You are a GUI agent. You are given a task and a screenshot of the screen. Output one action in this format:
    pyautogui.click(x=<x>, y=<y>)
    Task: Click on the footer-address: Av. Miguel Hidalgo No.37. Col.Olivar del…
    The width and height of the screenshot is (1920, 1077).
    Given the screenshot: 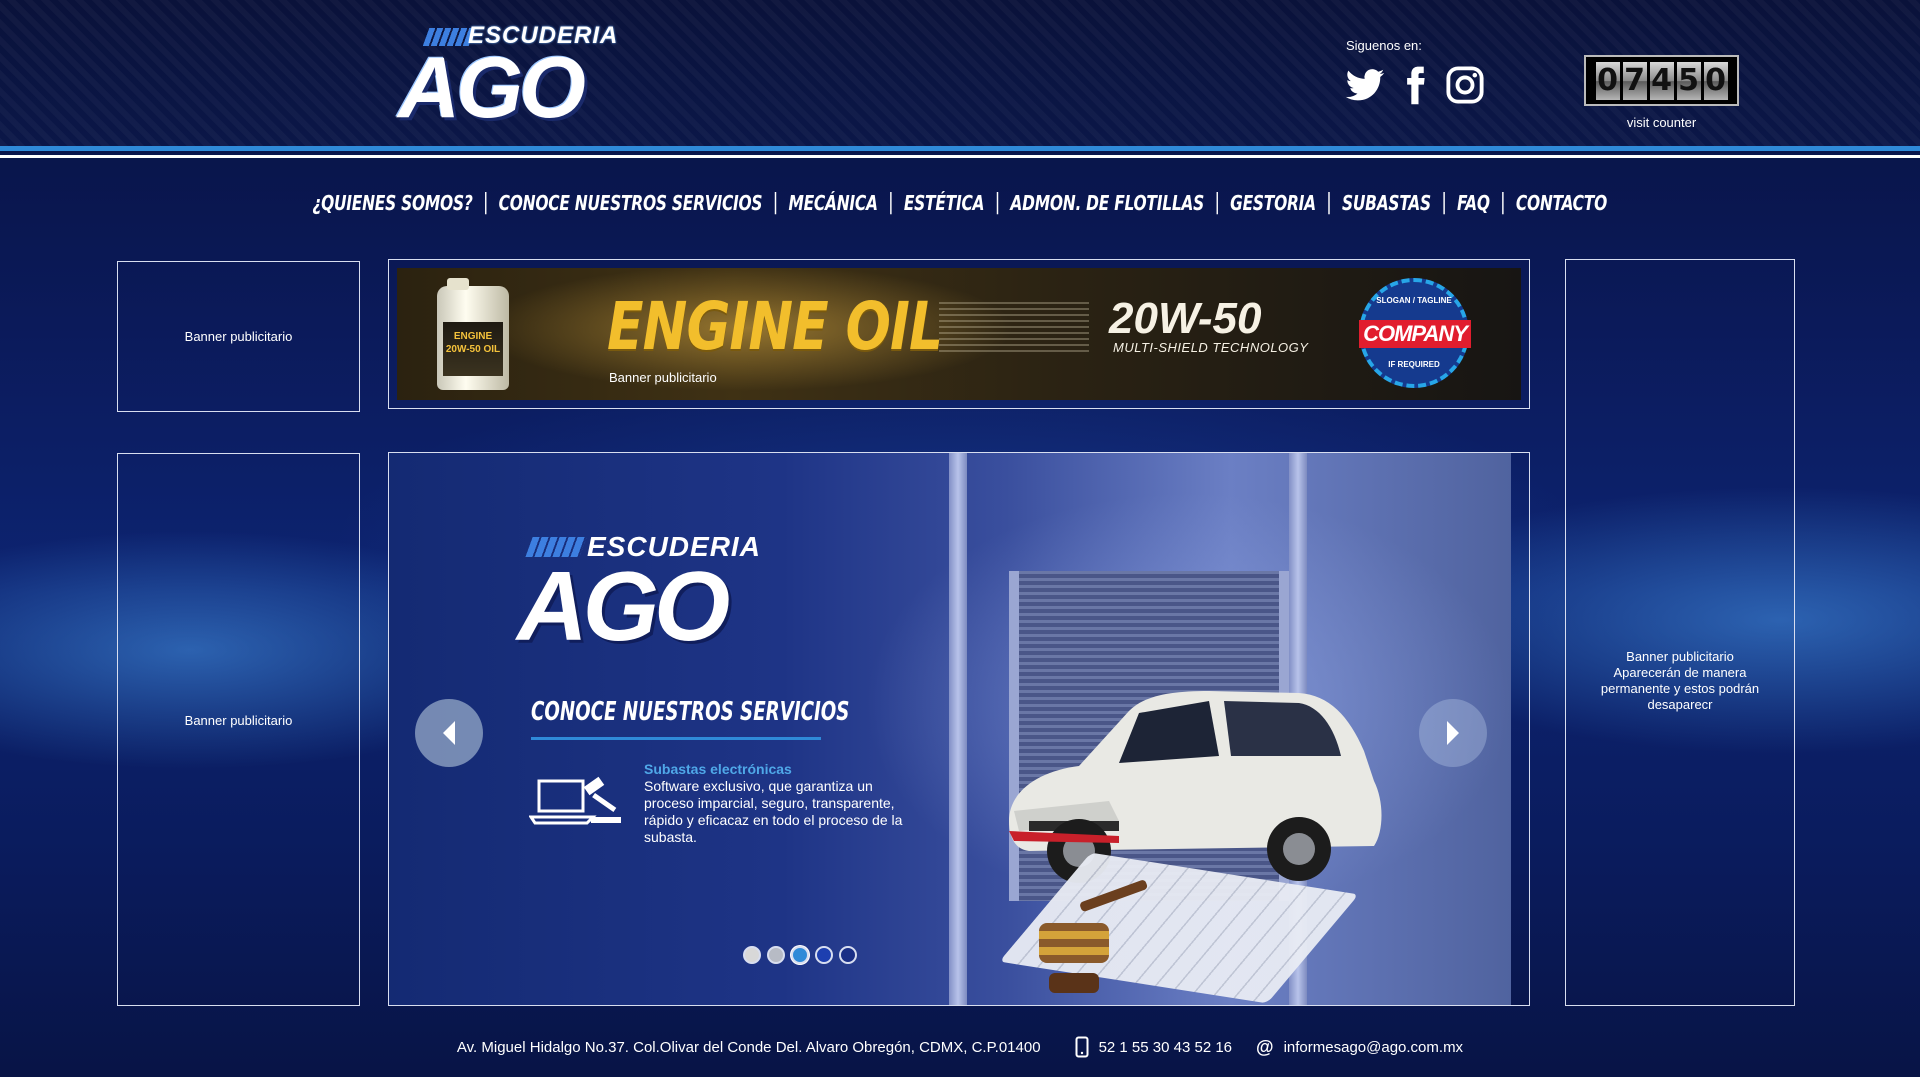 What is the action you would take?
    pyautogui.click(x=748, y=1047)
    